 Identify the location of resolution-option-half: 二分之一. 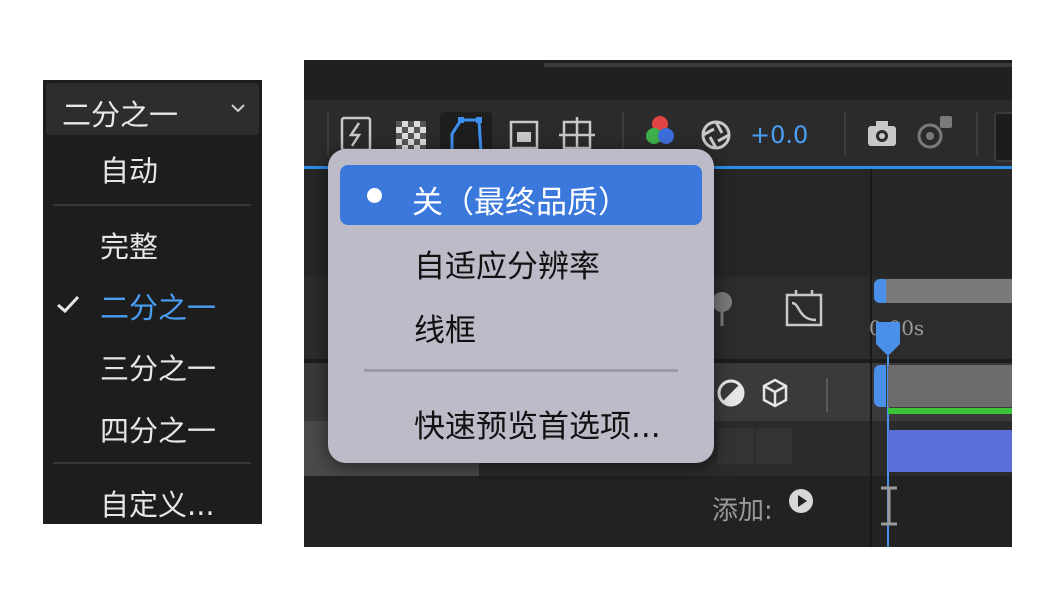
(152, 303).